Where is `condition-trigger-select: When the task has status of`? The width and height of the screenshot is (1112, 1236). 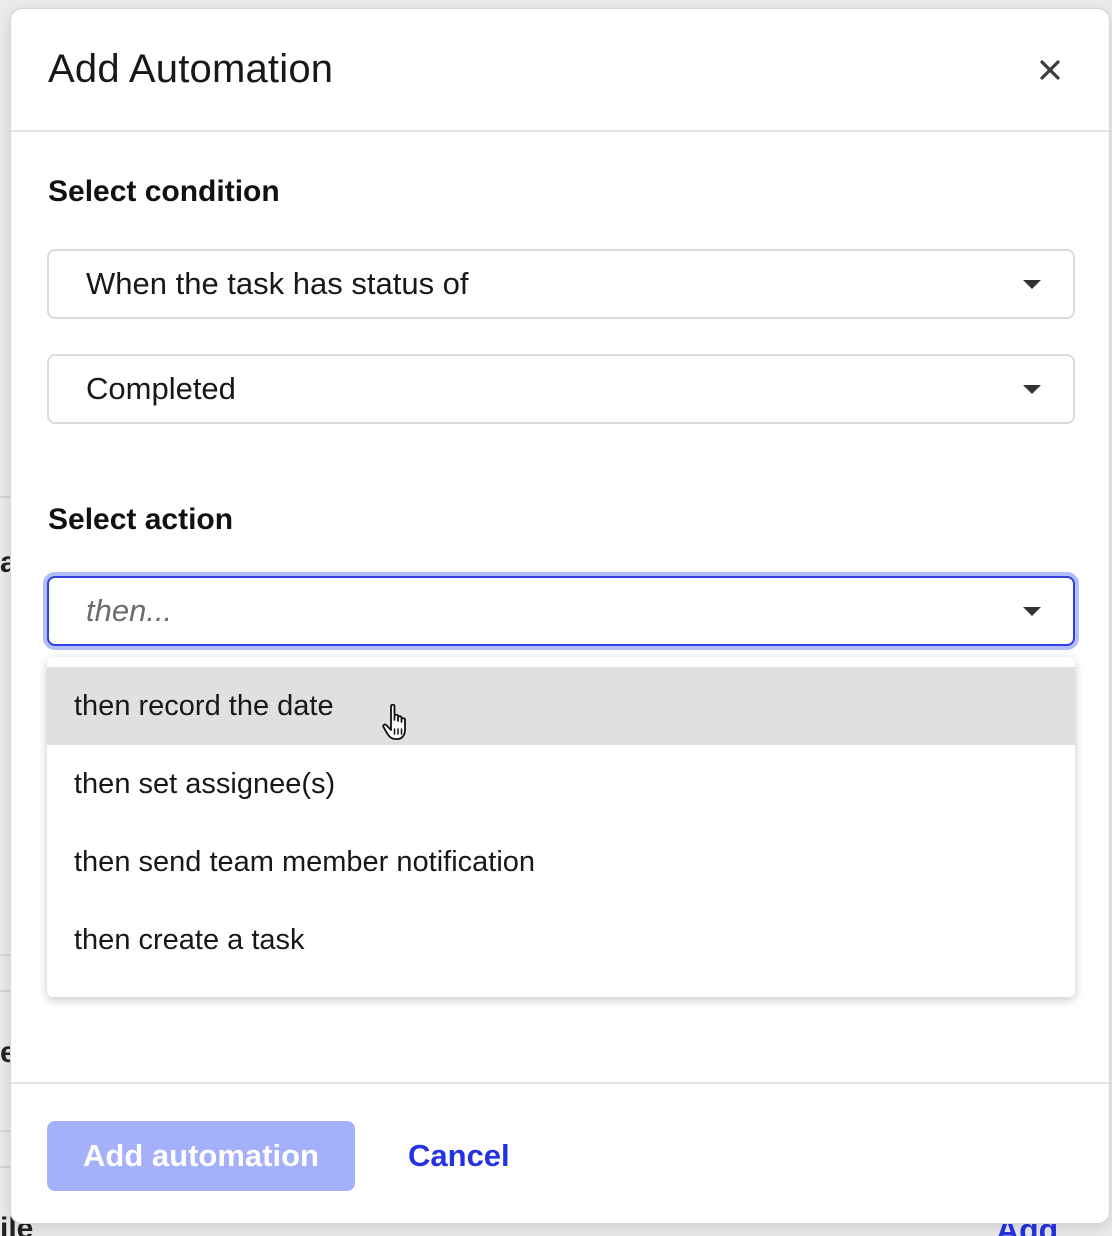
condition-trigger-select: When the task has status of is located at coordinates (561, 284).